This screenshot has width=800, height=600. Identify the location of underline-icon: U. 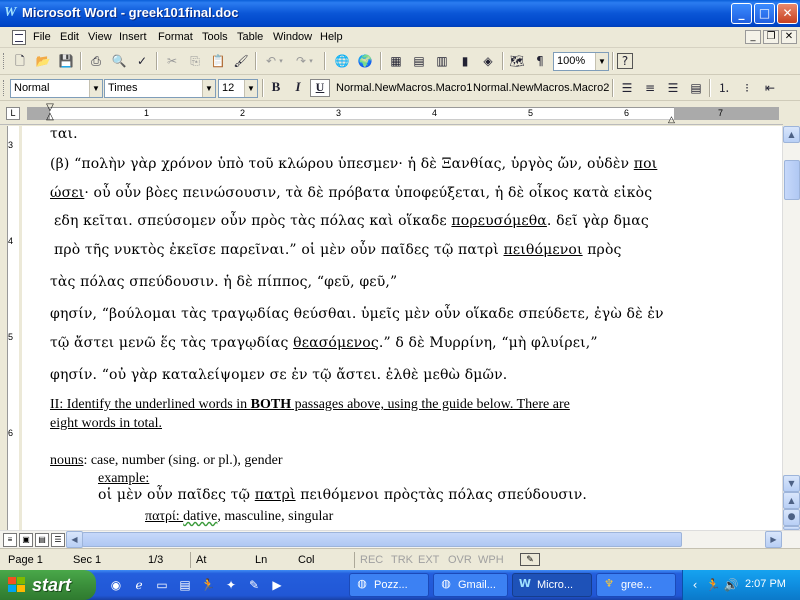
(320, 88).